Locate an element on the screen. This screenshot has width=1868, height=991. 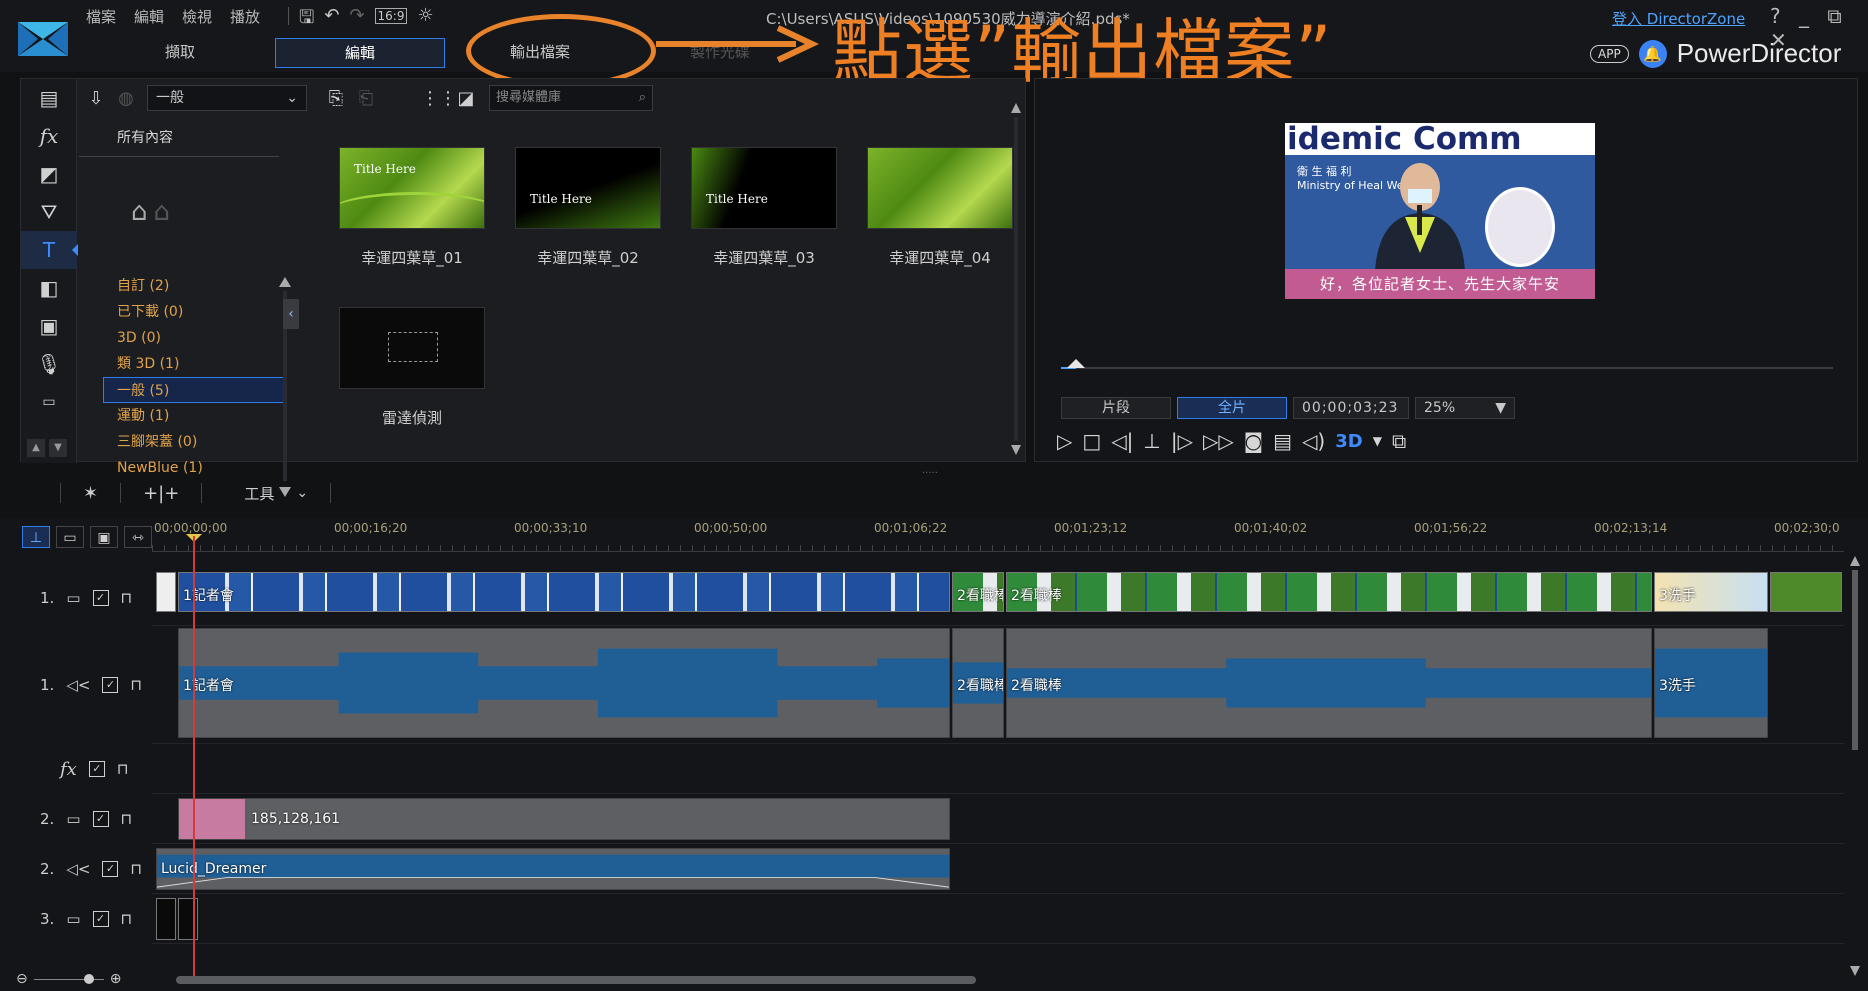
track-height-icon: ⇿ is located at coordinates (138, 537).